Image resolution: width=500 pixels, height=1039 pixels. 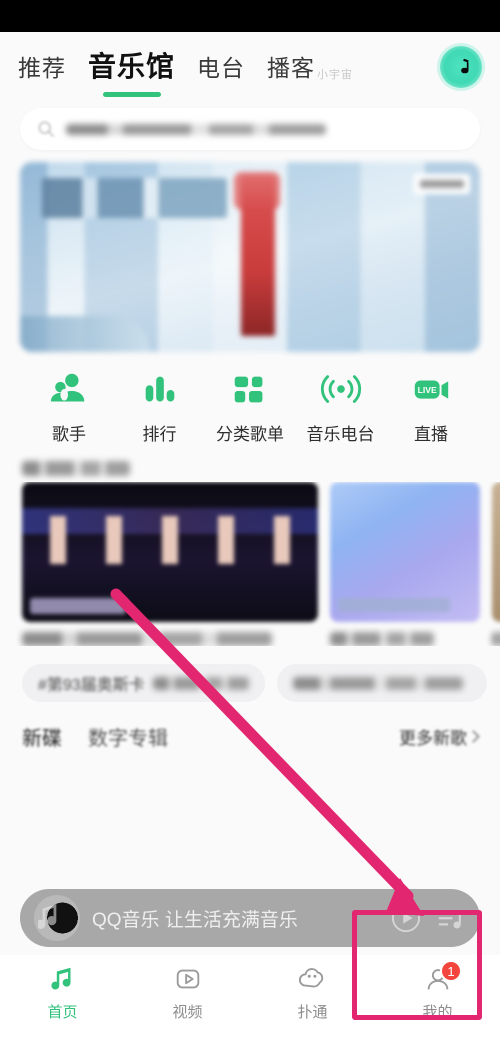 I want to click on mini-player-play-button, so click(x=406, y=918).